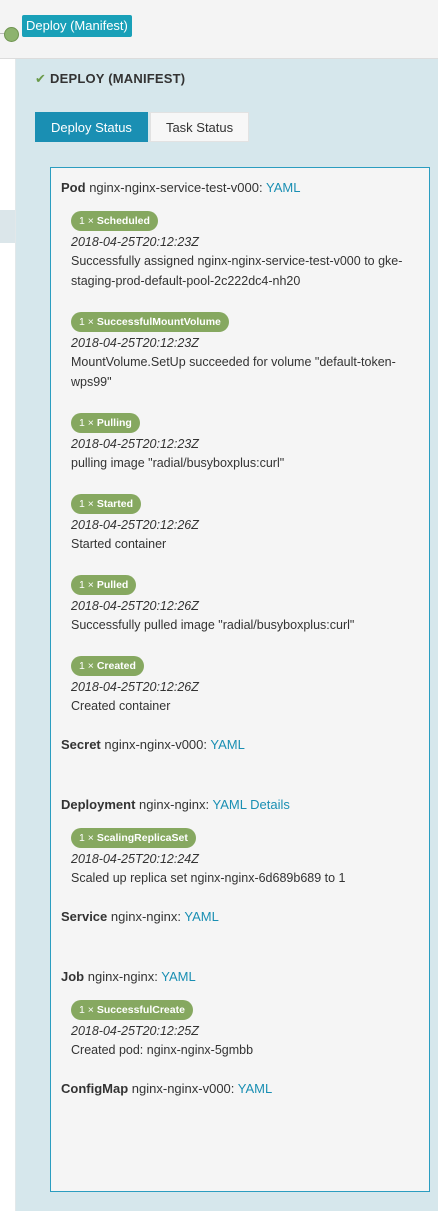 This screenshot has width=438, height=1211. What do you see at coordinates (219, 29) in the screenshot?
I see `pipeline-bar: Deploy (Manifest)` at bounding box center [219, 29].